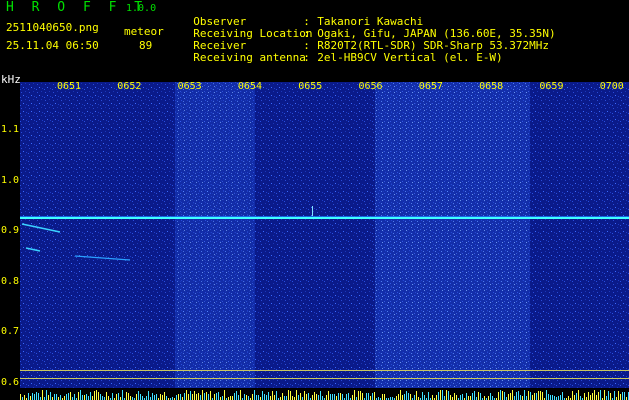  Describe the element at coordinates (430, 86) in the screenshot. I see `time-tick-label: 0657` at that location.